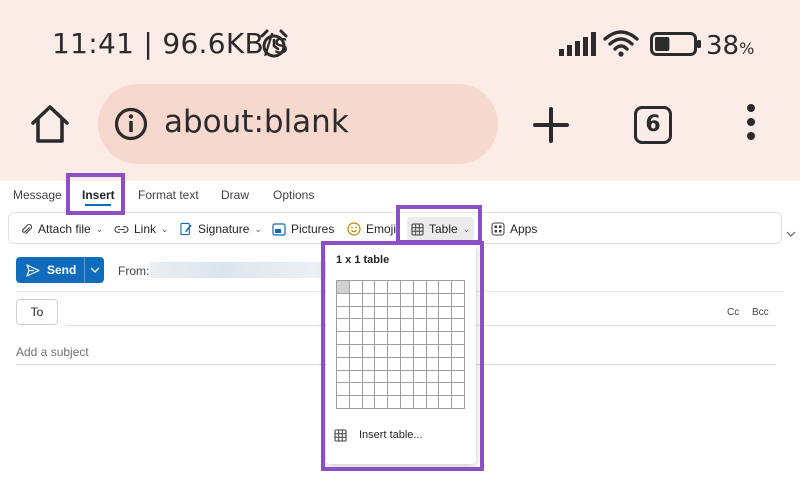 This screenshot has height=483, width=800. Describe the element at coordinates (27, 228) in the screenshot. I see `paperclip-icon` at that location.